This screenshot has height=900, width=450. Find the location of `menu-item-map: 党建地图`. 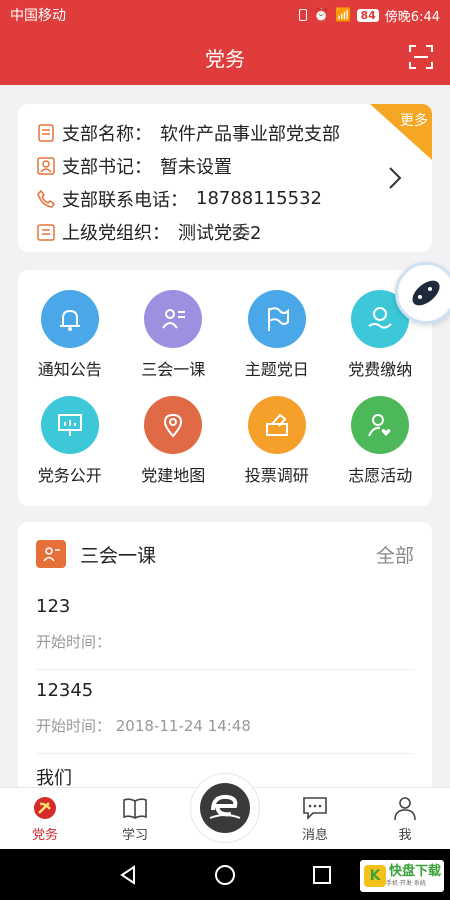

menu-item-map: 党建地图 is located at coordinates (174, 441).